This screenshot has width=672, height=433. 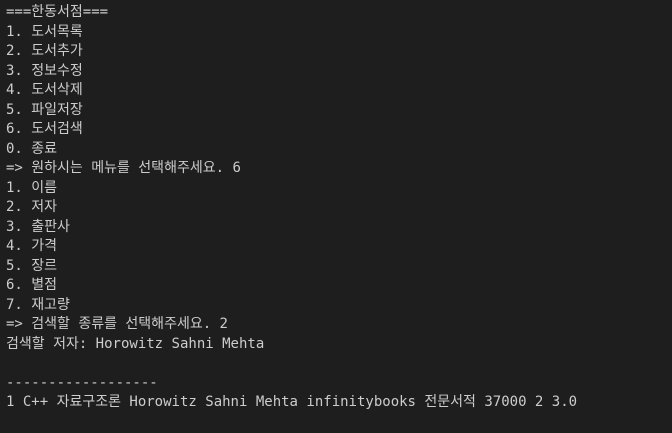 What do you see at coordinates (135, 343) in the screenshot?
I see `search-author-input-line: 검색할 저자: Horowitz Sahni Mehta` at bounding box center [135, 343].